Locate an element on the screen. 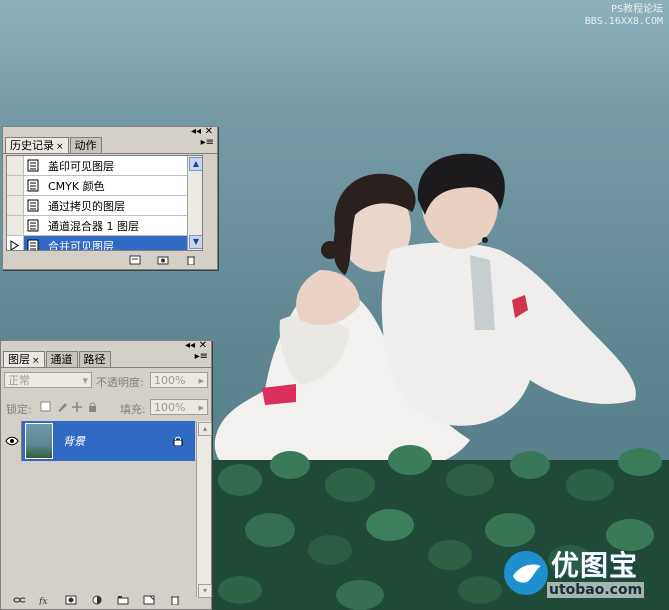 The height and width of the screenshot is (610, 669). tab-history-label: 历史记录 is located at coordinates (32, 145).